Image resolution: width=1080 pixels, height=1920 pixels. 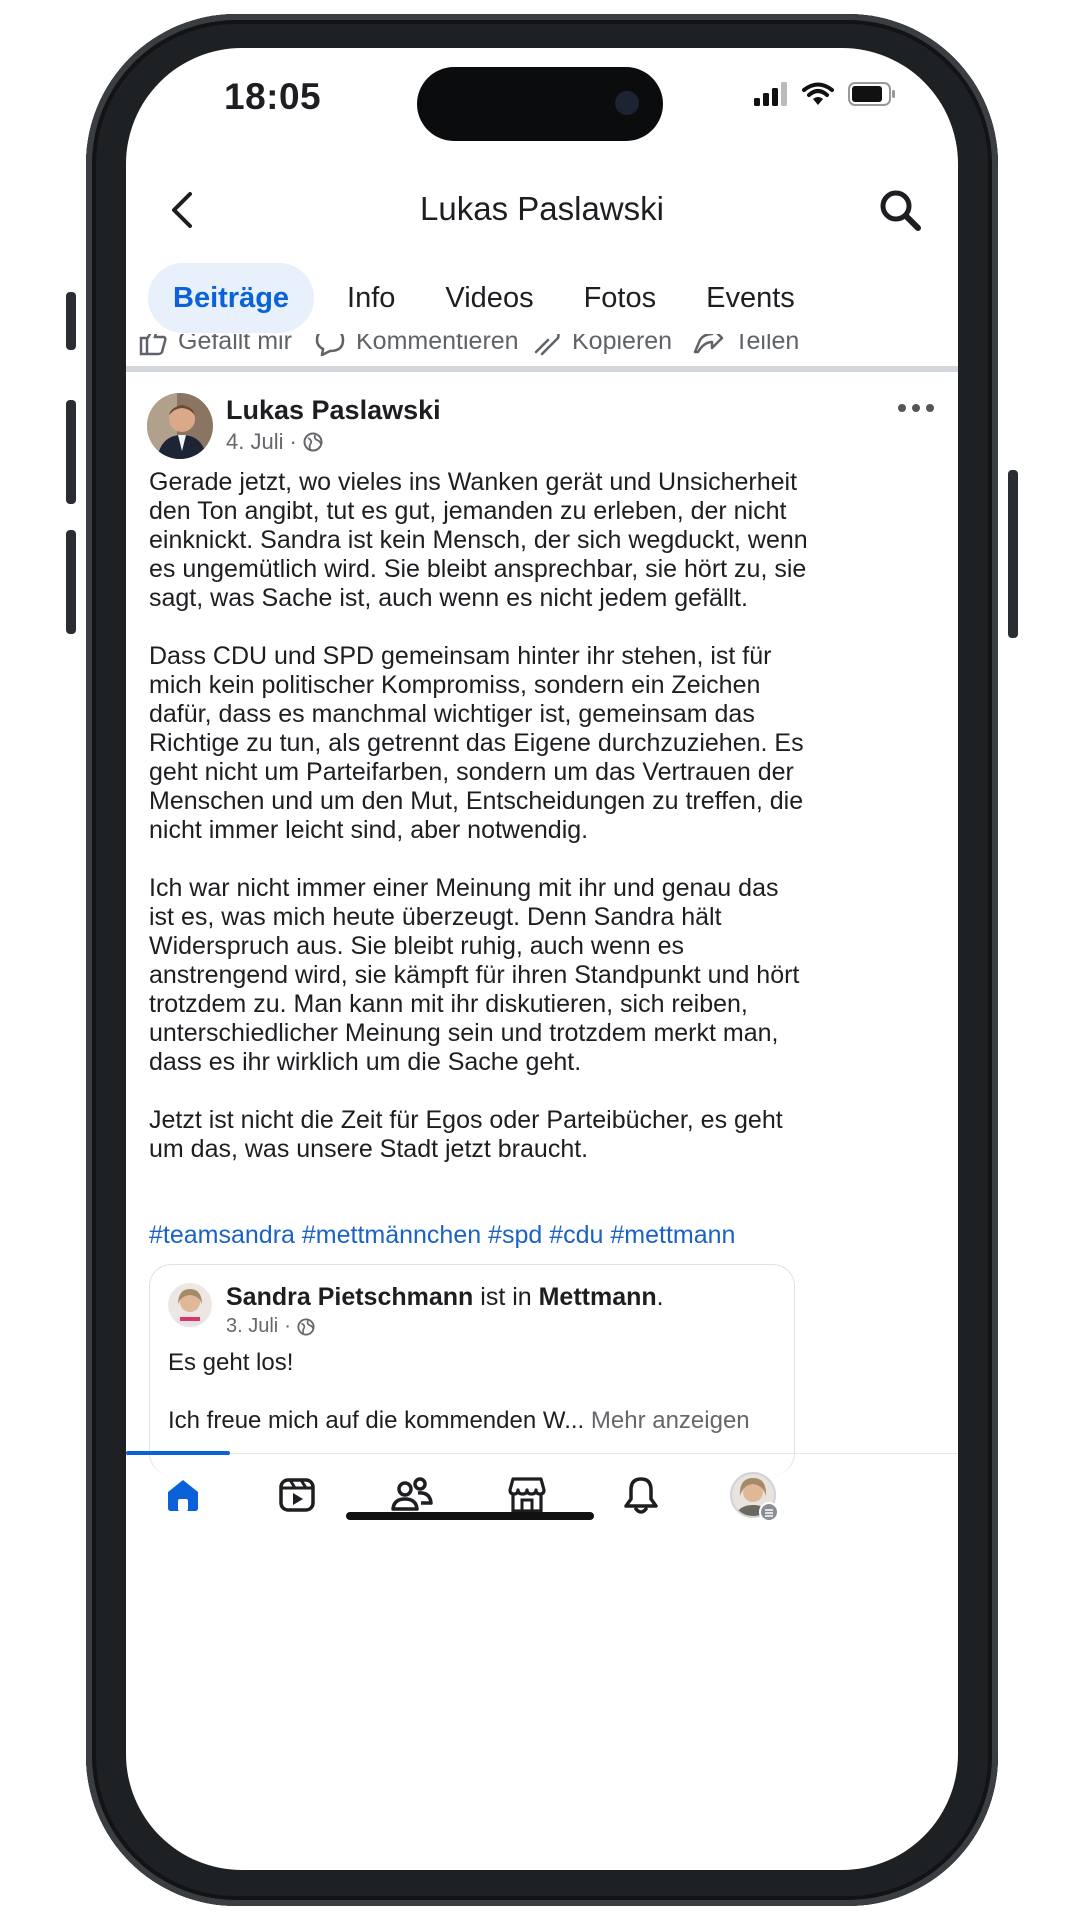 I want to click on thumbs-up-icon, so click(x=153, y=345).